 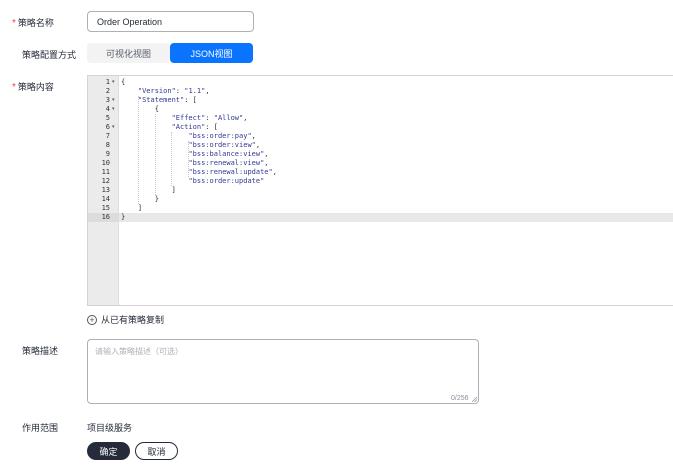 I want to click on code-line: "bss:order:update", so click(x=226, y=181).